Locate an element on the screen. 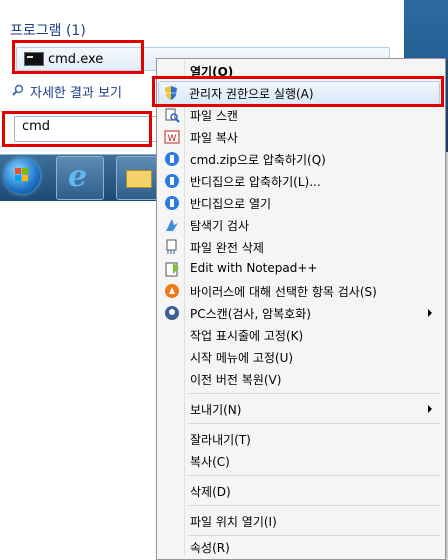 The width and height of the screenshot is (448, 560). menu-item-label: 파일 복사 is located at coordinates (214, 138).